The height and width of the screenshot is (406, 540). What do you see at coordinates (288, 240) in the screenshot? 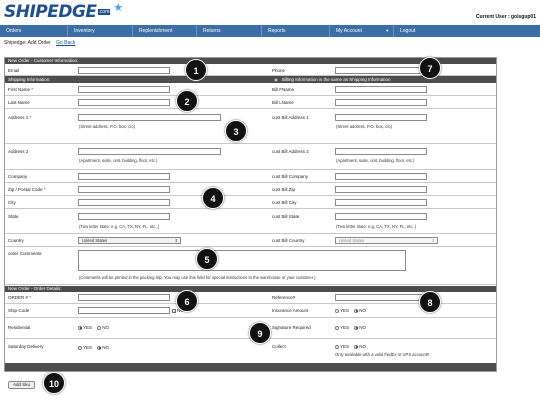
I see `bill-country-label: cust Bill Country` at bounding box center [288, 240].